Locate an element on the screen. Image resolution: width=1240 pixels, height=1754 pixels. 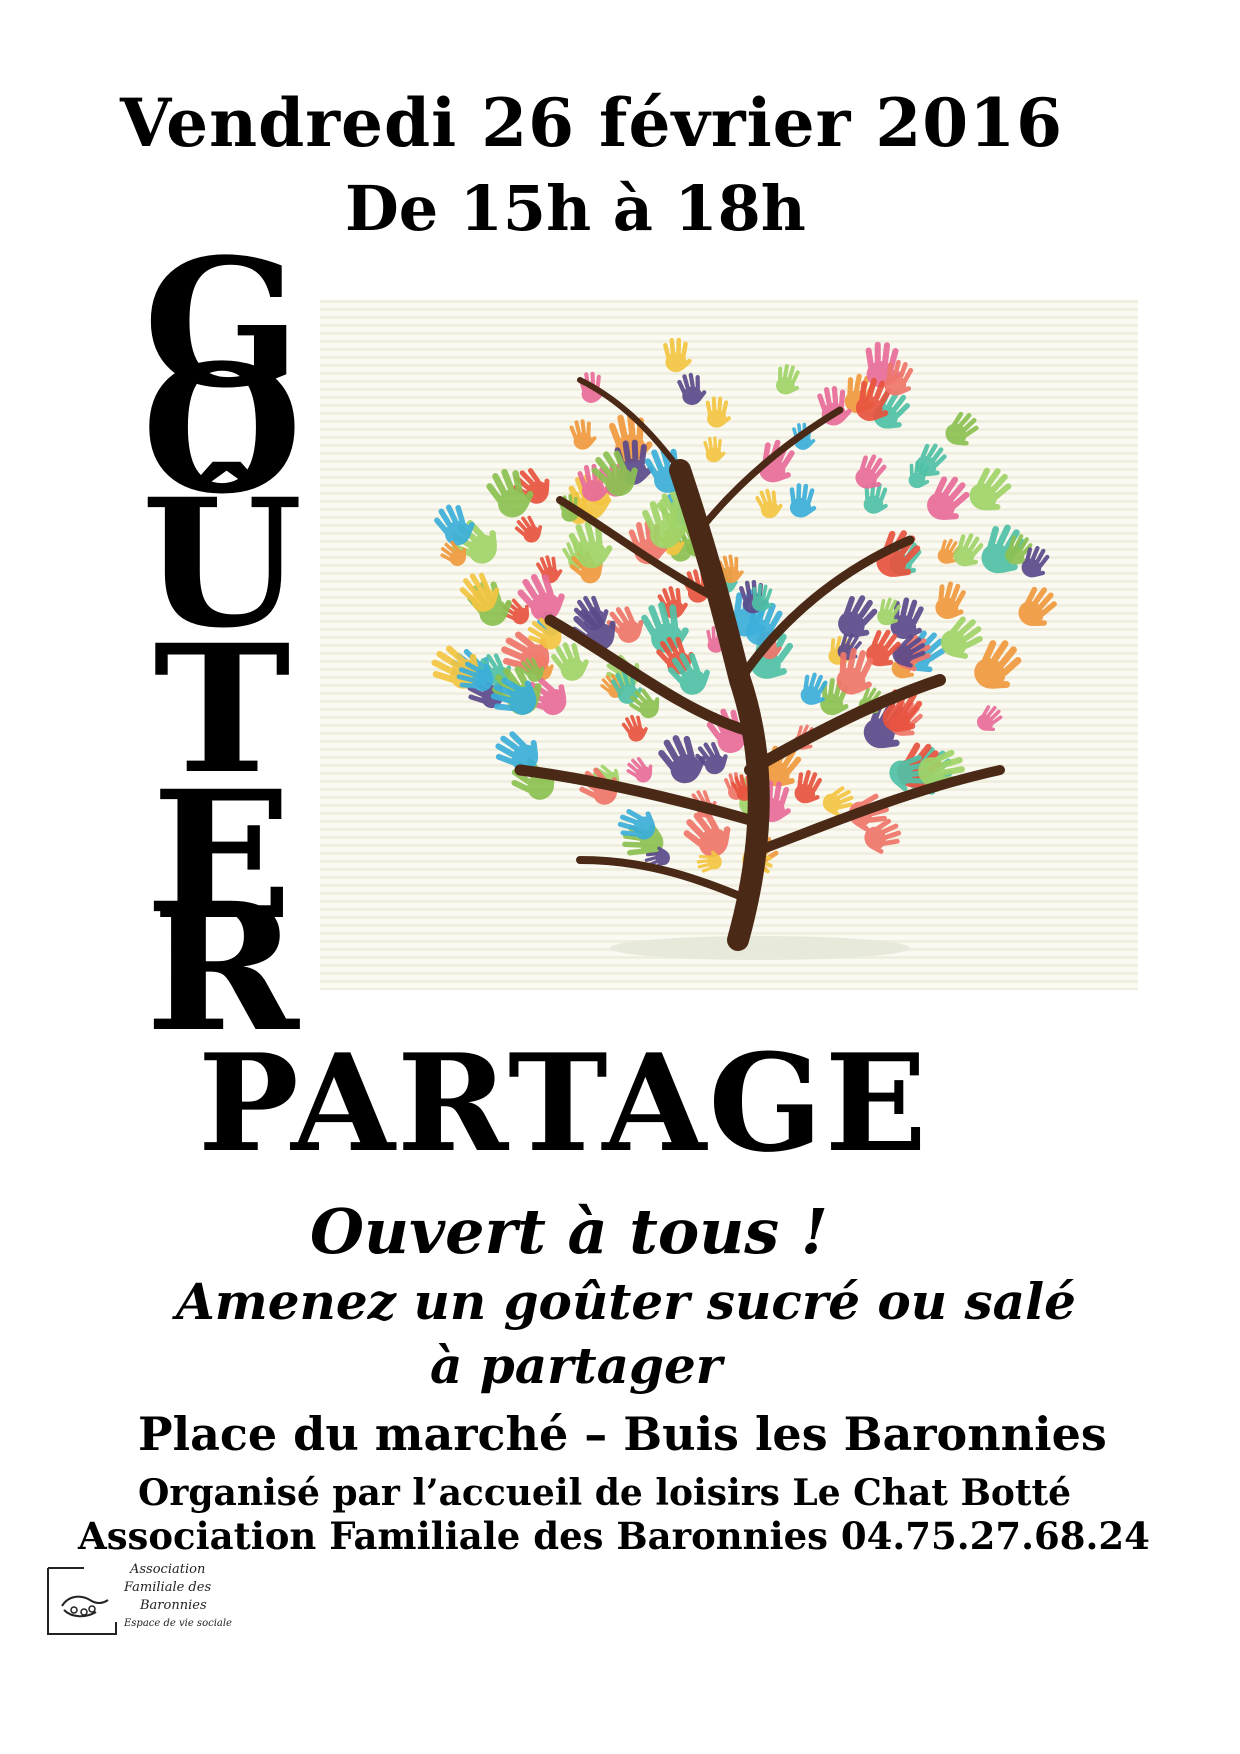
bring-snack-line2: à partager is located at coordinates (576, 1365).